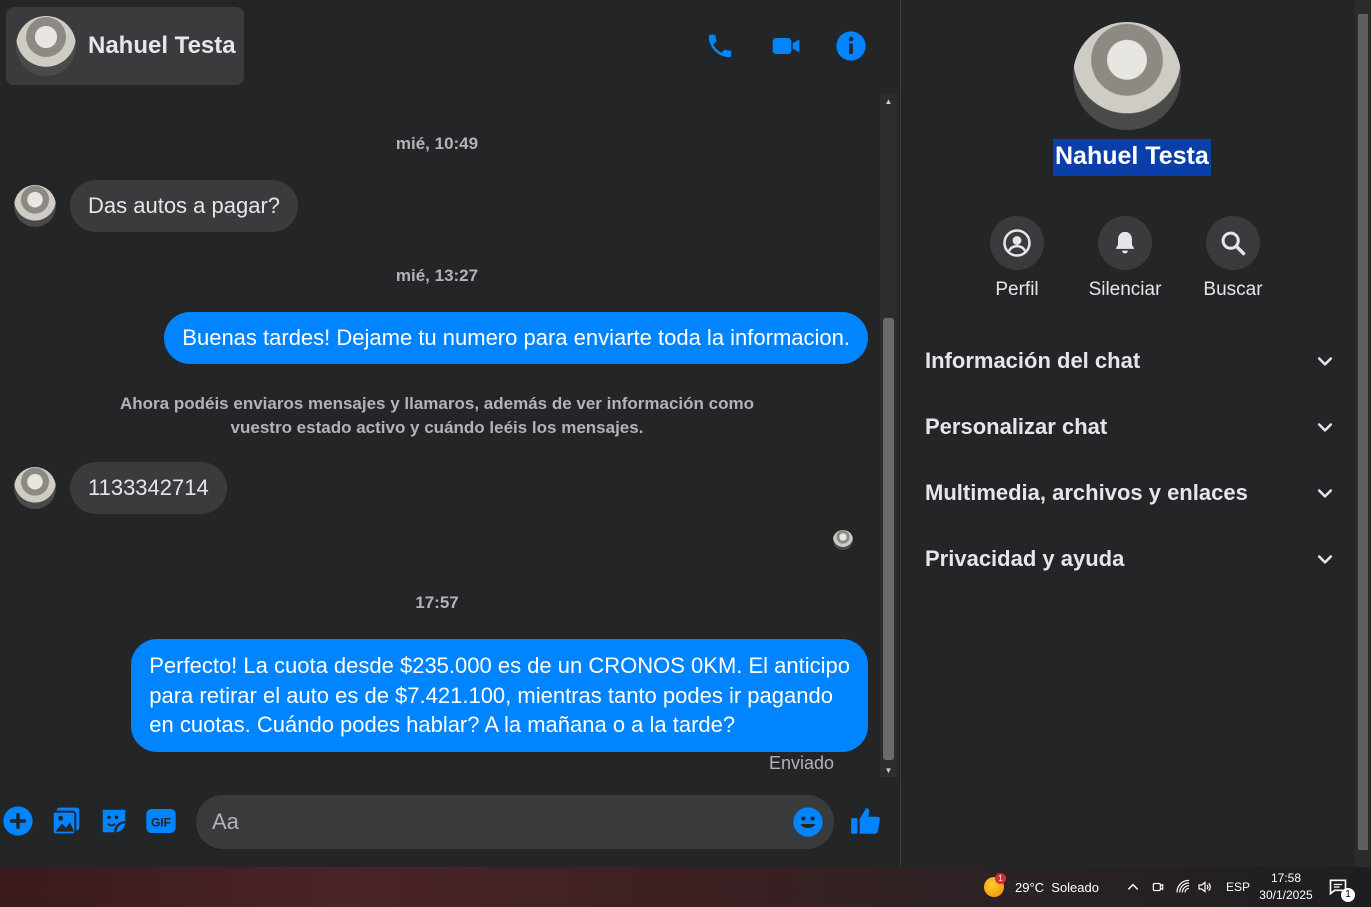 This screenshot has width=1371, height=907. I want to click on composer-bar: GIF, so click(450, 823).